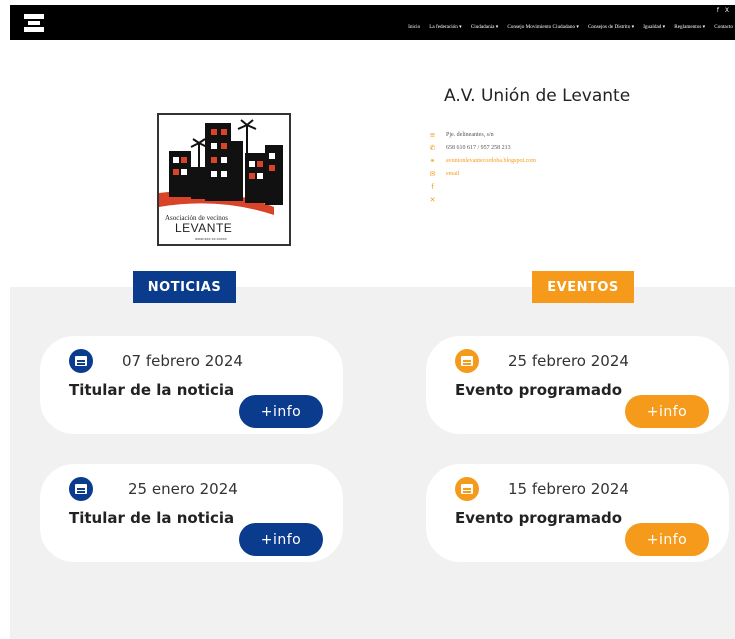 This screenshot has height=639, width=735. What do you see at coordinates (482, 173) in the screenshot?
I see `contact-email: ✉ email` at bounding box center [482, 173].